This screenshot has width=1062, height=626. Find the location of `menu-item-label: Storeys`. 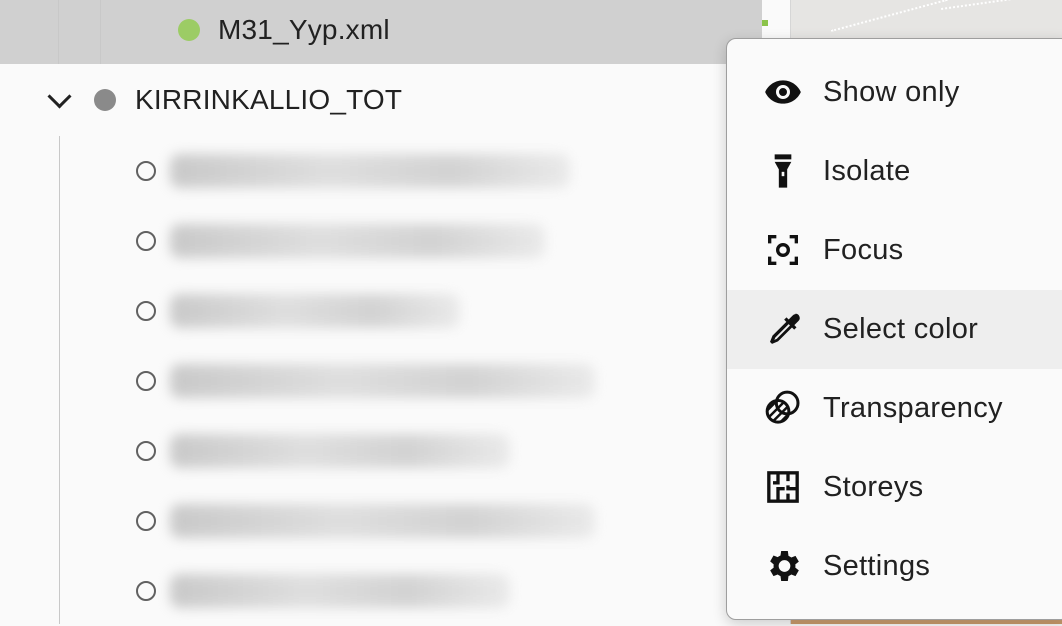

menu-item-label: Storeys is located at coordinates (873, 487).